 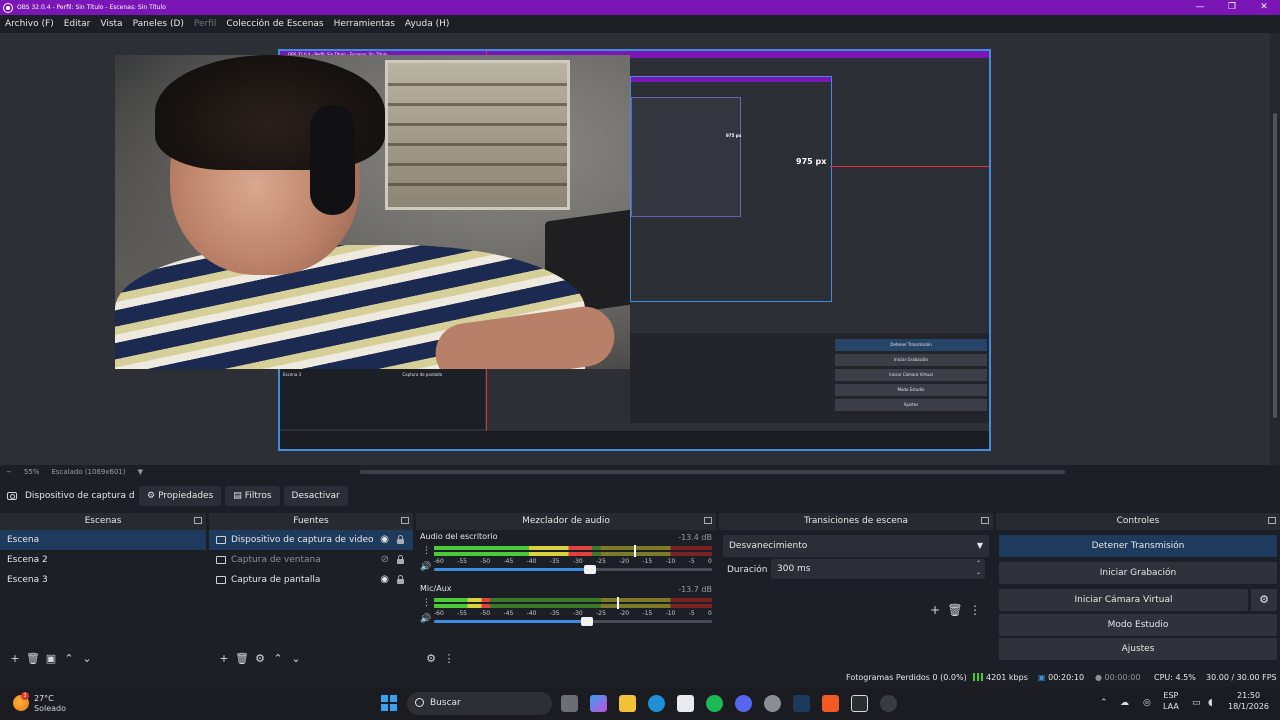 I want to click on move-source-down-button: ⌄, so click(x=296, y=658).